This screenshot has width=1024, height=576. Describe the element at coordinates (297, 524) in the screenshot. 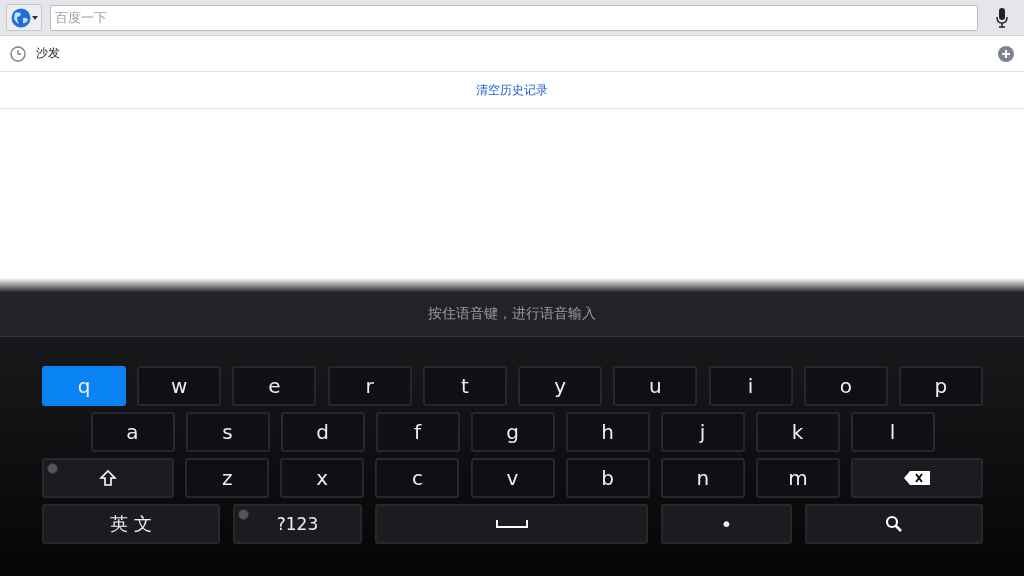

I see `symbols-key: ?123` at that location.